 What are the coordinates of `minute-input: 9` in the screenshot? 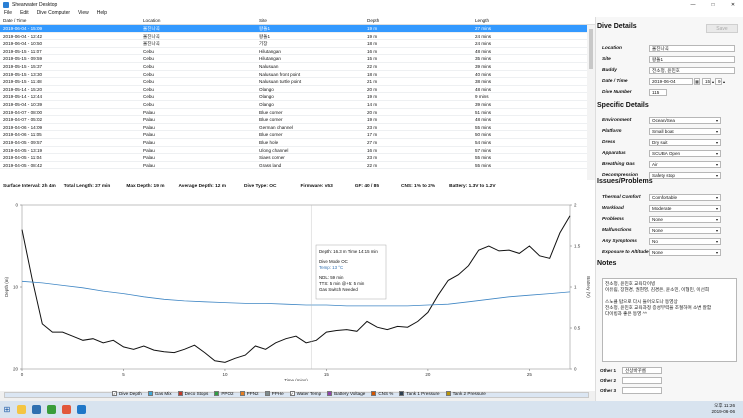 It's located at (719, 81).